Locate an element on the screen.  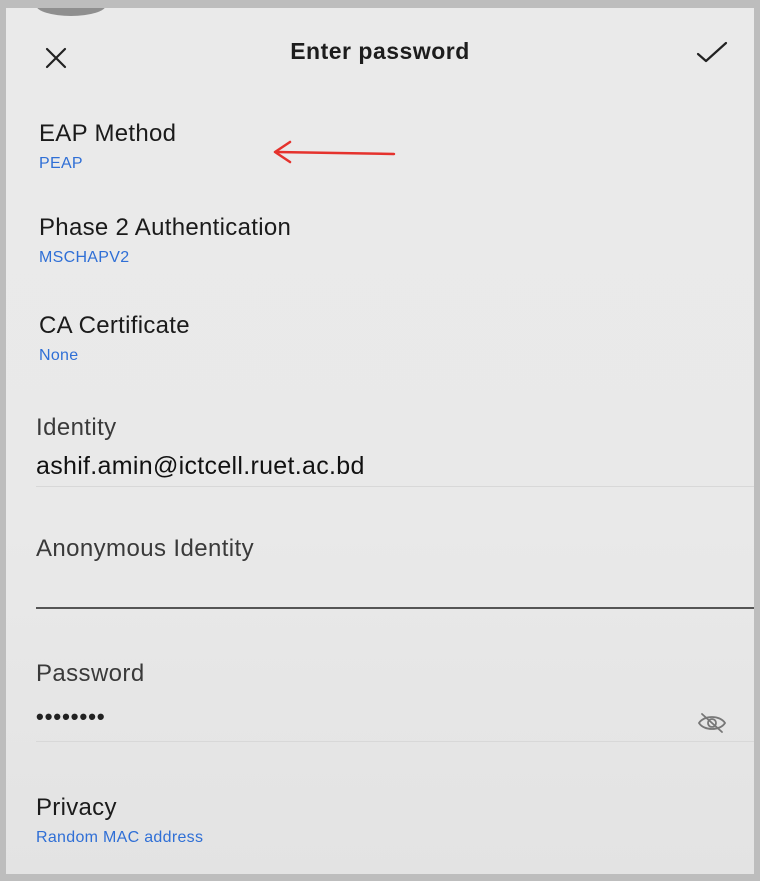
page-title: Enter password is located at coordinates (380, 51).